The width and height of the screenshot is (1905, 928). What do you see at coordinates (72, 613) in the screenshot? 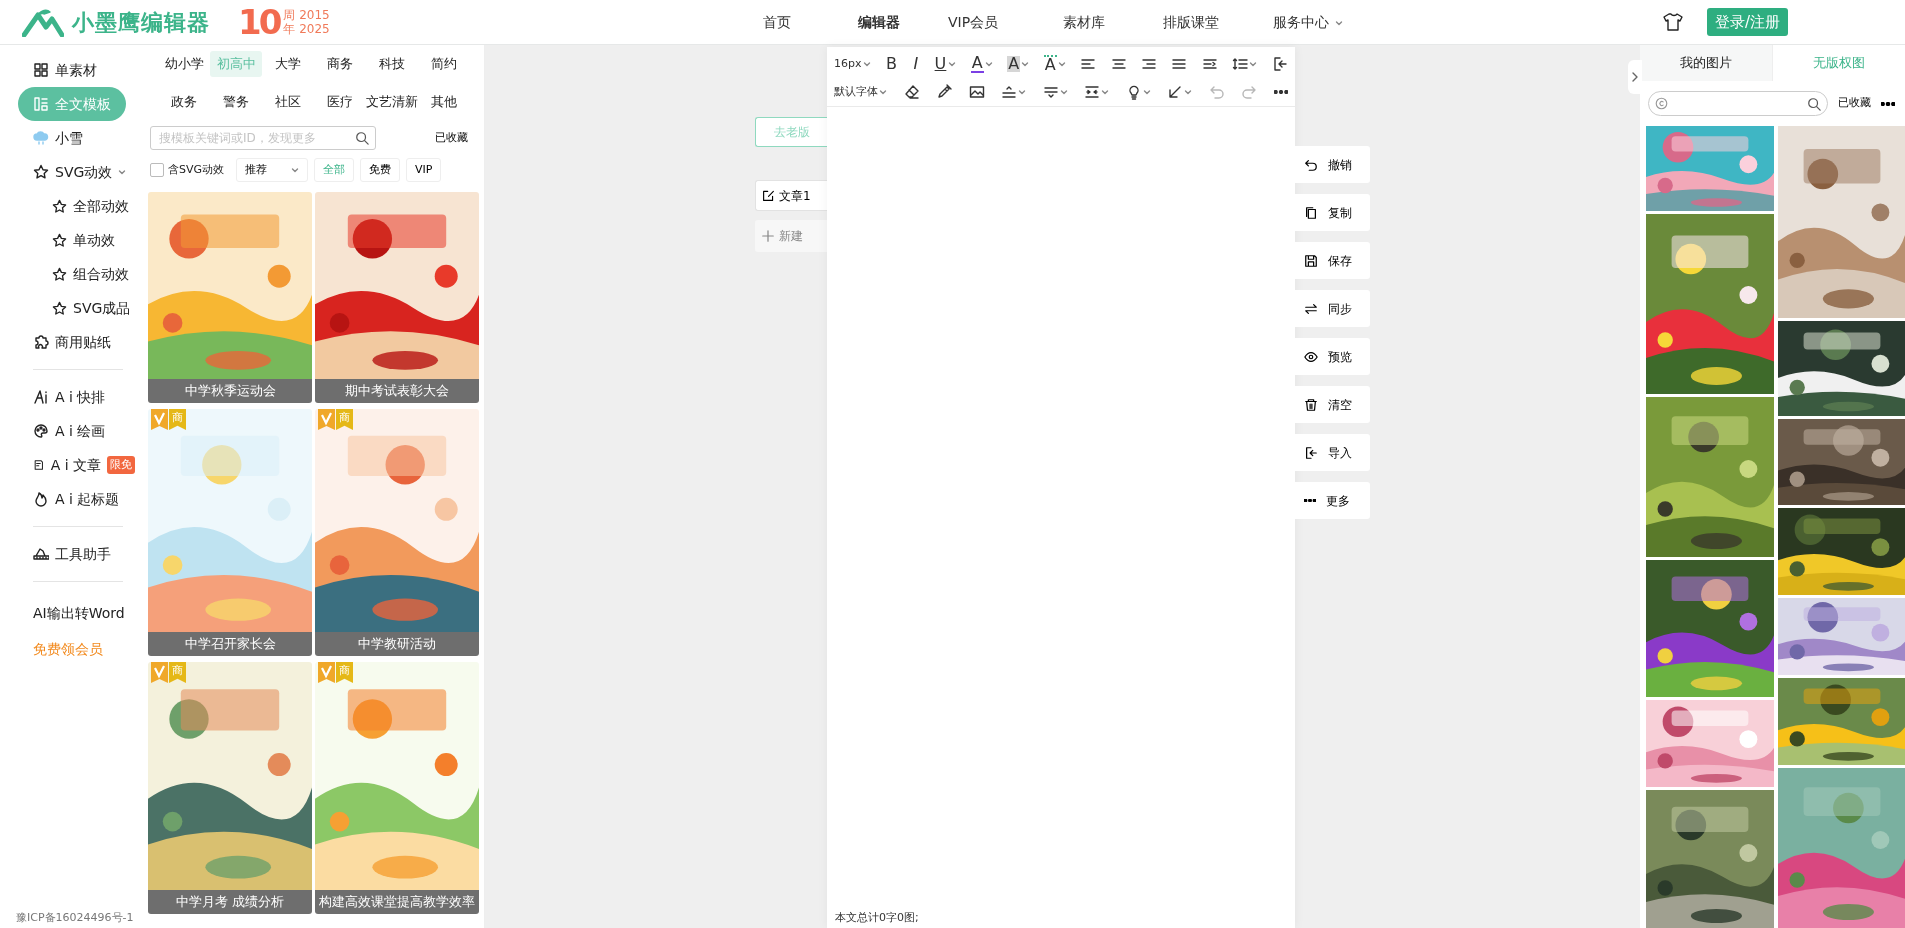
I see `sidebar-item: AI输出转Word` at bounding box center [72, 613].